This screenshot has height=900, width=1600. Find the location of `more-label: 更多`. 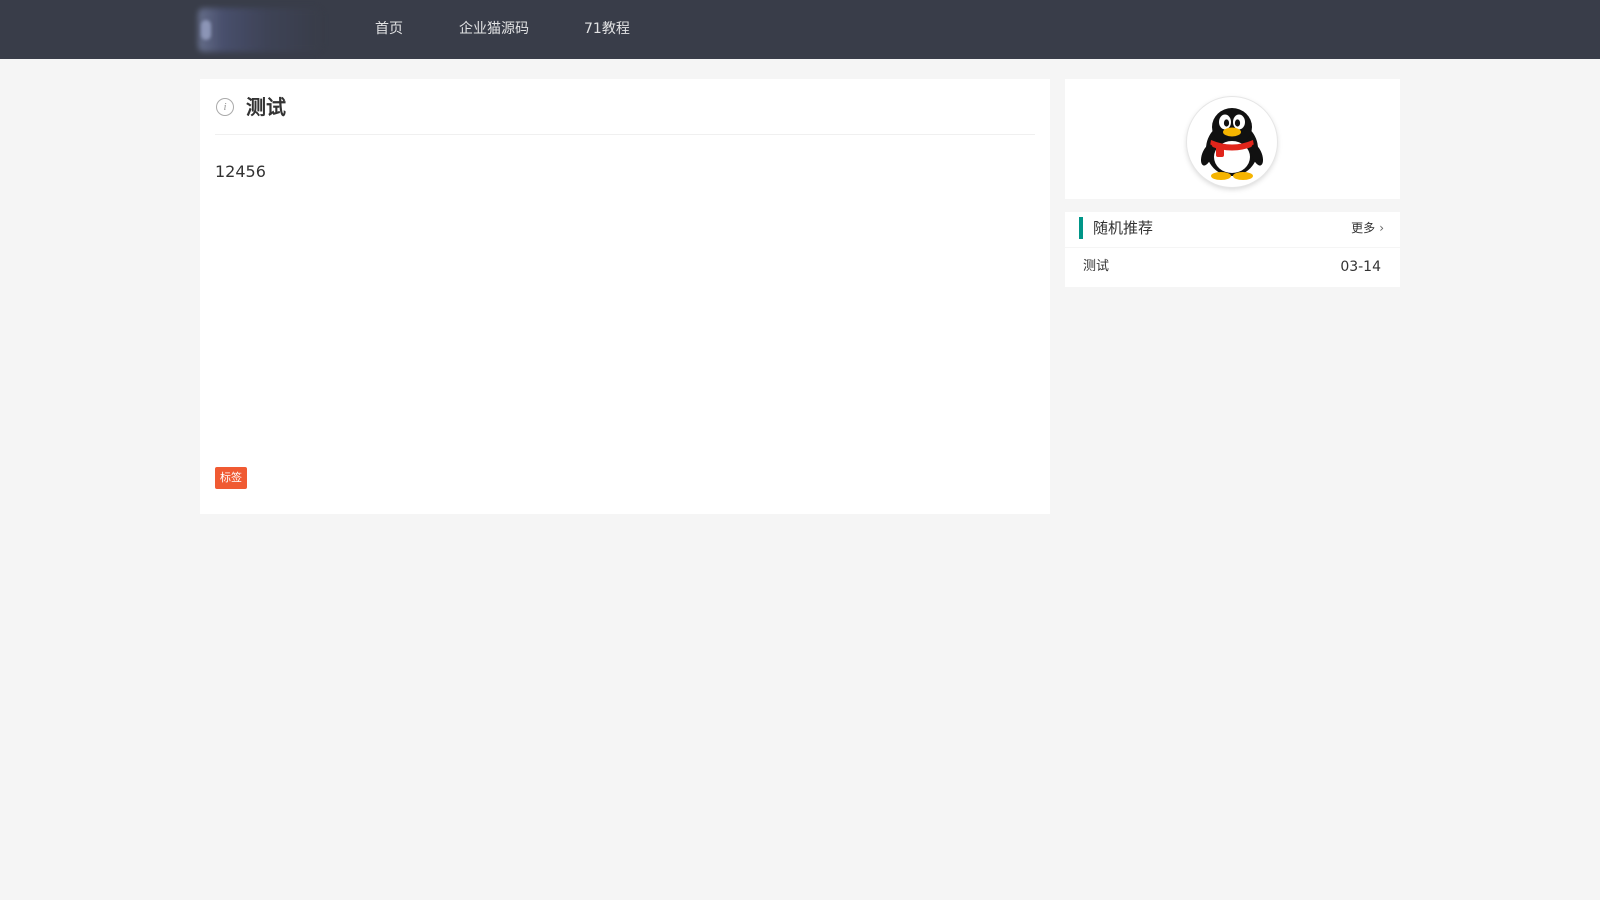

more-label: 更多 is located at coordinates (1363, 228).